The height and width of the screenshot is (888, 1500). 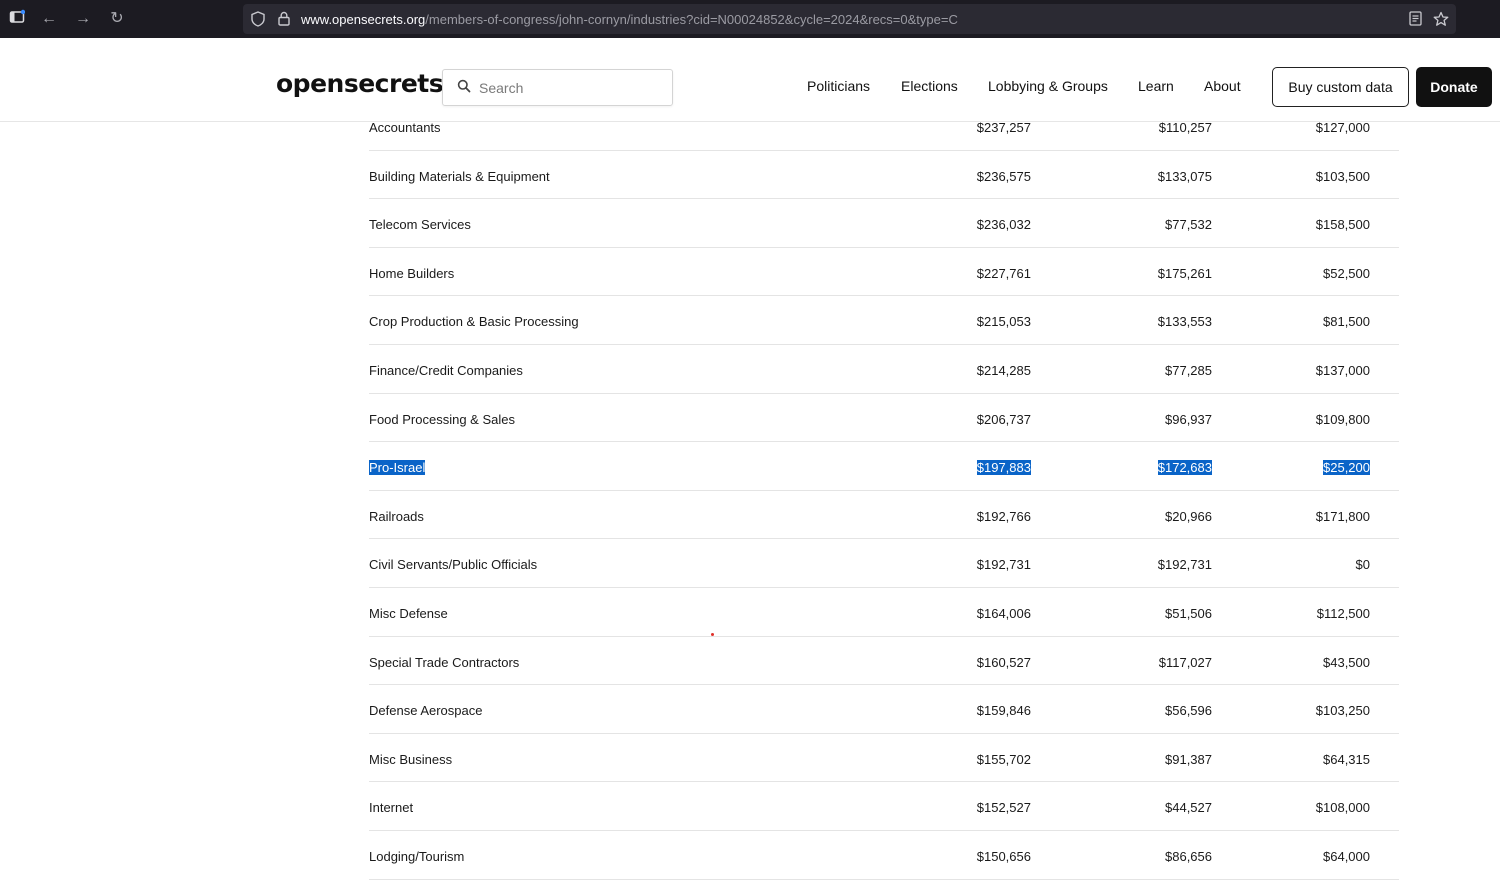 What do you see at coordinates (1188, 516) in the screenshot?
I see `individuals-cell: $20,966` at bounding box center [1188, 516].